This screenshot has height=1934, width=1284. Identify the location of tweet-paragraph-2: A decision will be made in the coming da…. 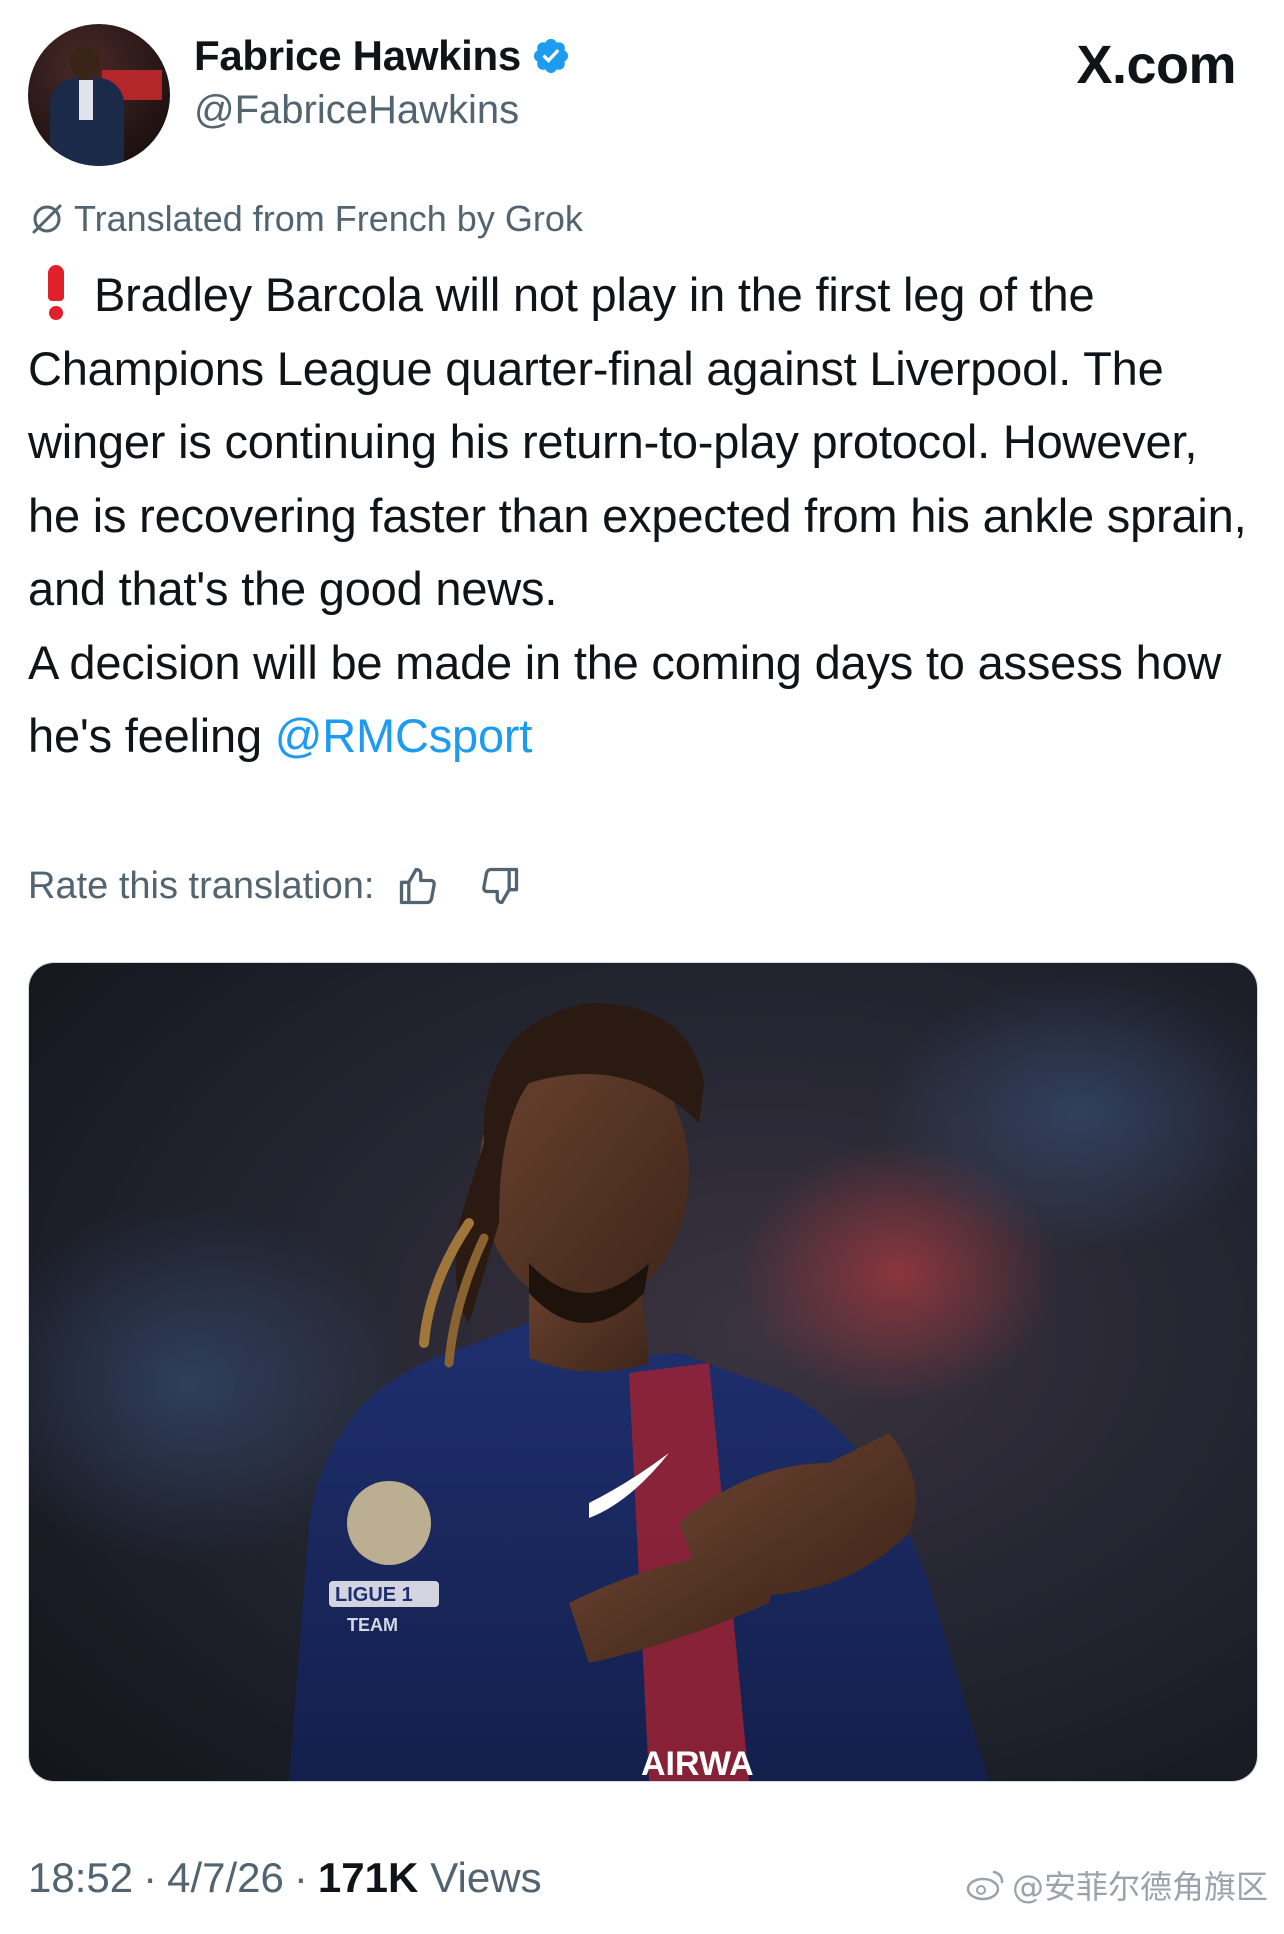
(642, 699).